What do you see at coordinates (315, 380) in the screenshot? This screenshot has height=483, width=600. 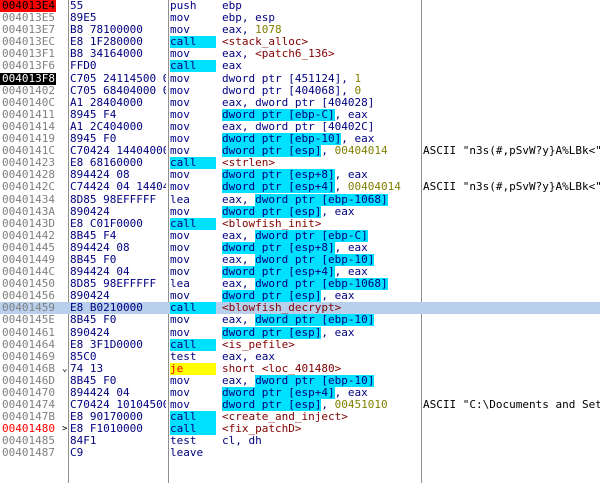 I see `operand-segment: dword ptr [ebp-10]` at bounding box center [315, 380].